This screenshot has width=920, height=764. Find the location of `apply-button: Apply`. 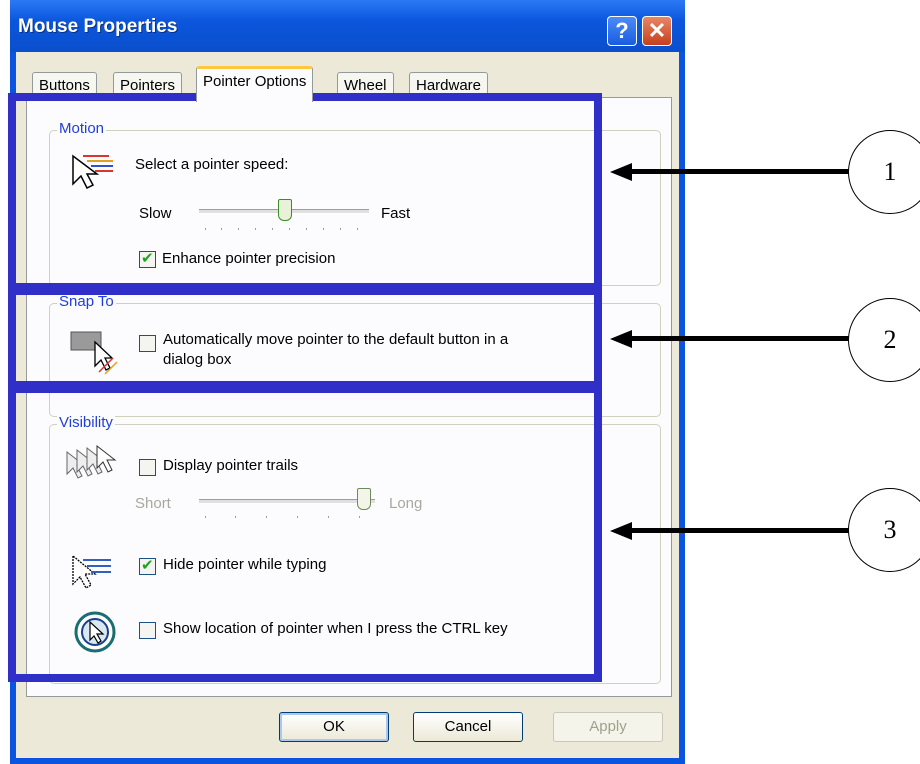

apply-button: Apply is located at coordinates (608, 727).